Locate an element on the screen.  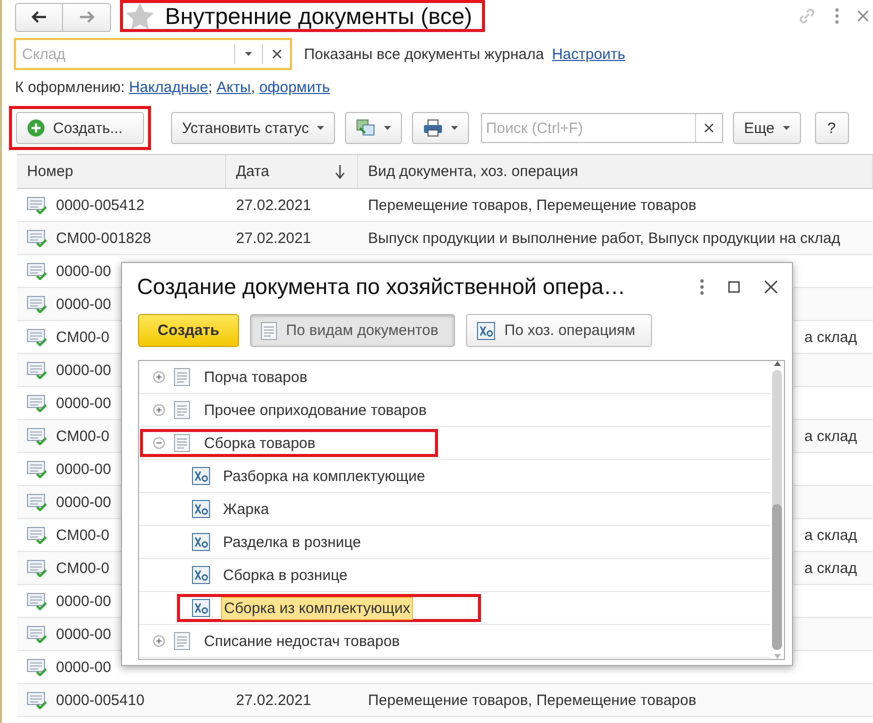
tree-item: Сборка в рознице is located at coordinates (285, 575).